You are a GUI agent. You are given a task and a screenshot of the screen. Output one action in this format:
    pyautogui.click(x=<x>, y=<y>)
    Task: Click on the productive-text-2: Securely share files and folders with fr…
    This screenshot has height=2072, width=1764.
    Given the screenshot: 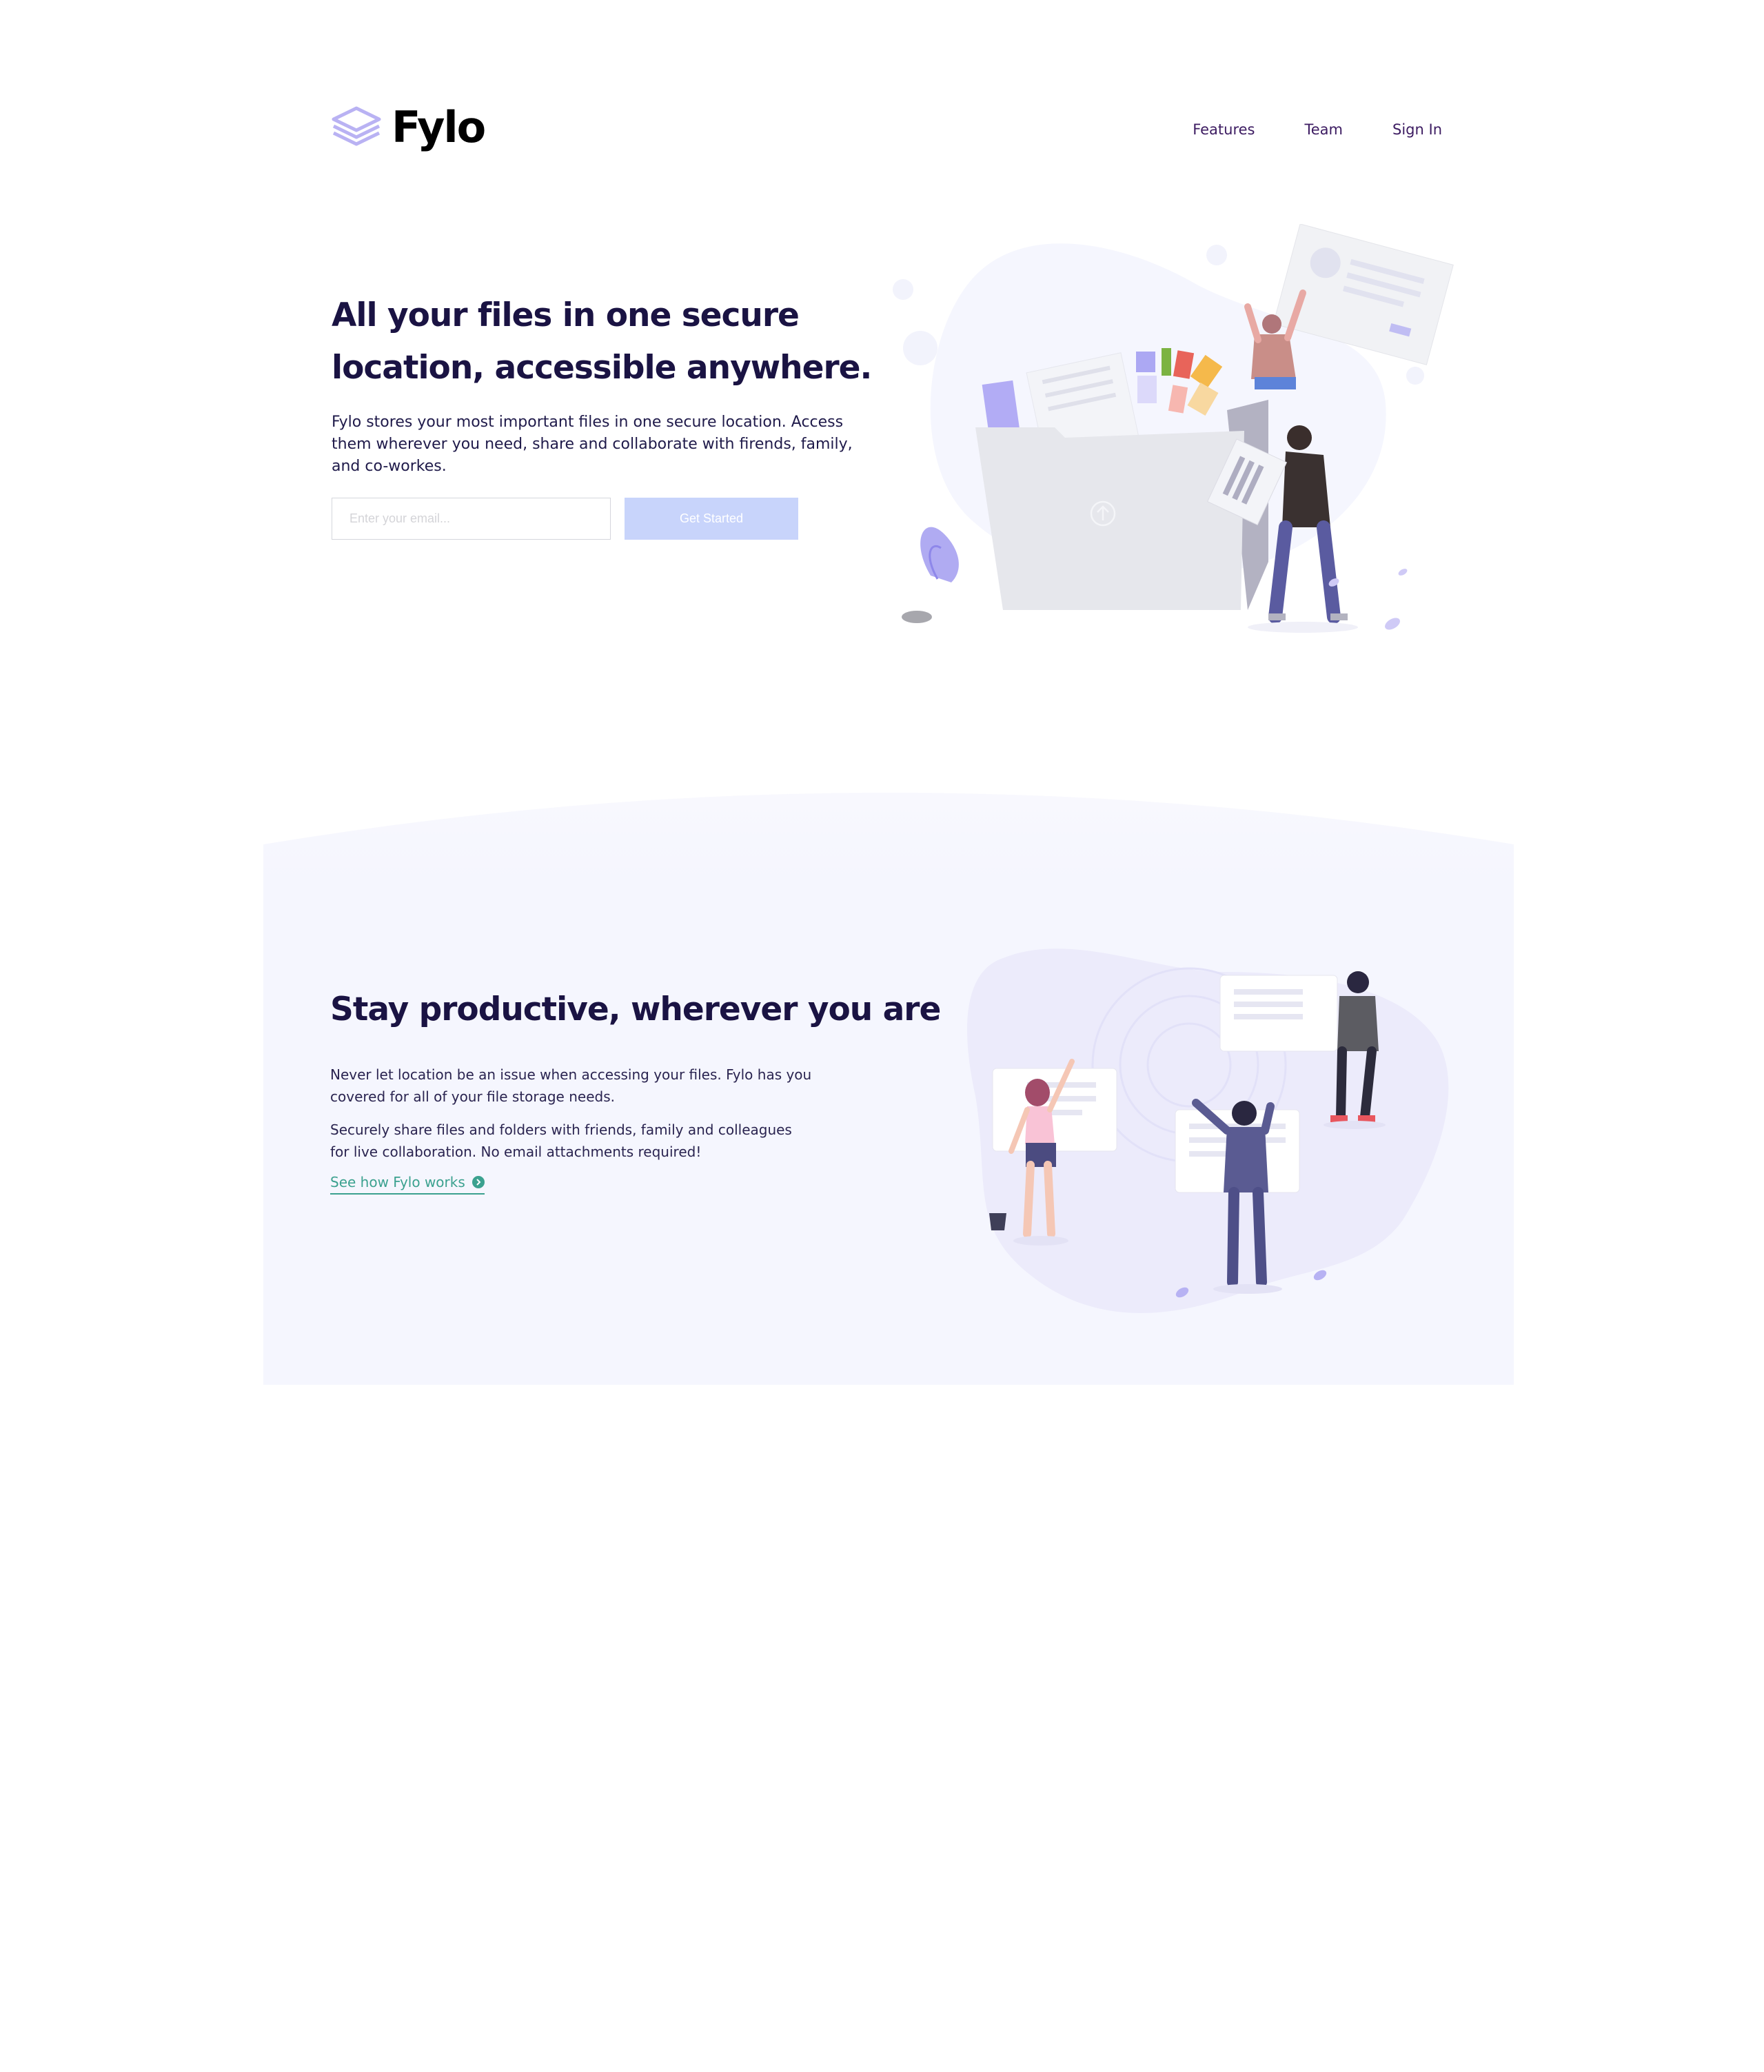 What is the action you would take?
    pyautogui.click(x=561, y=1140)
    